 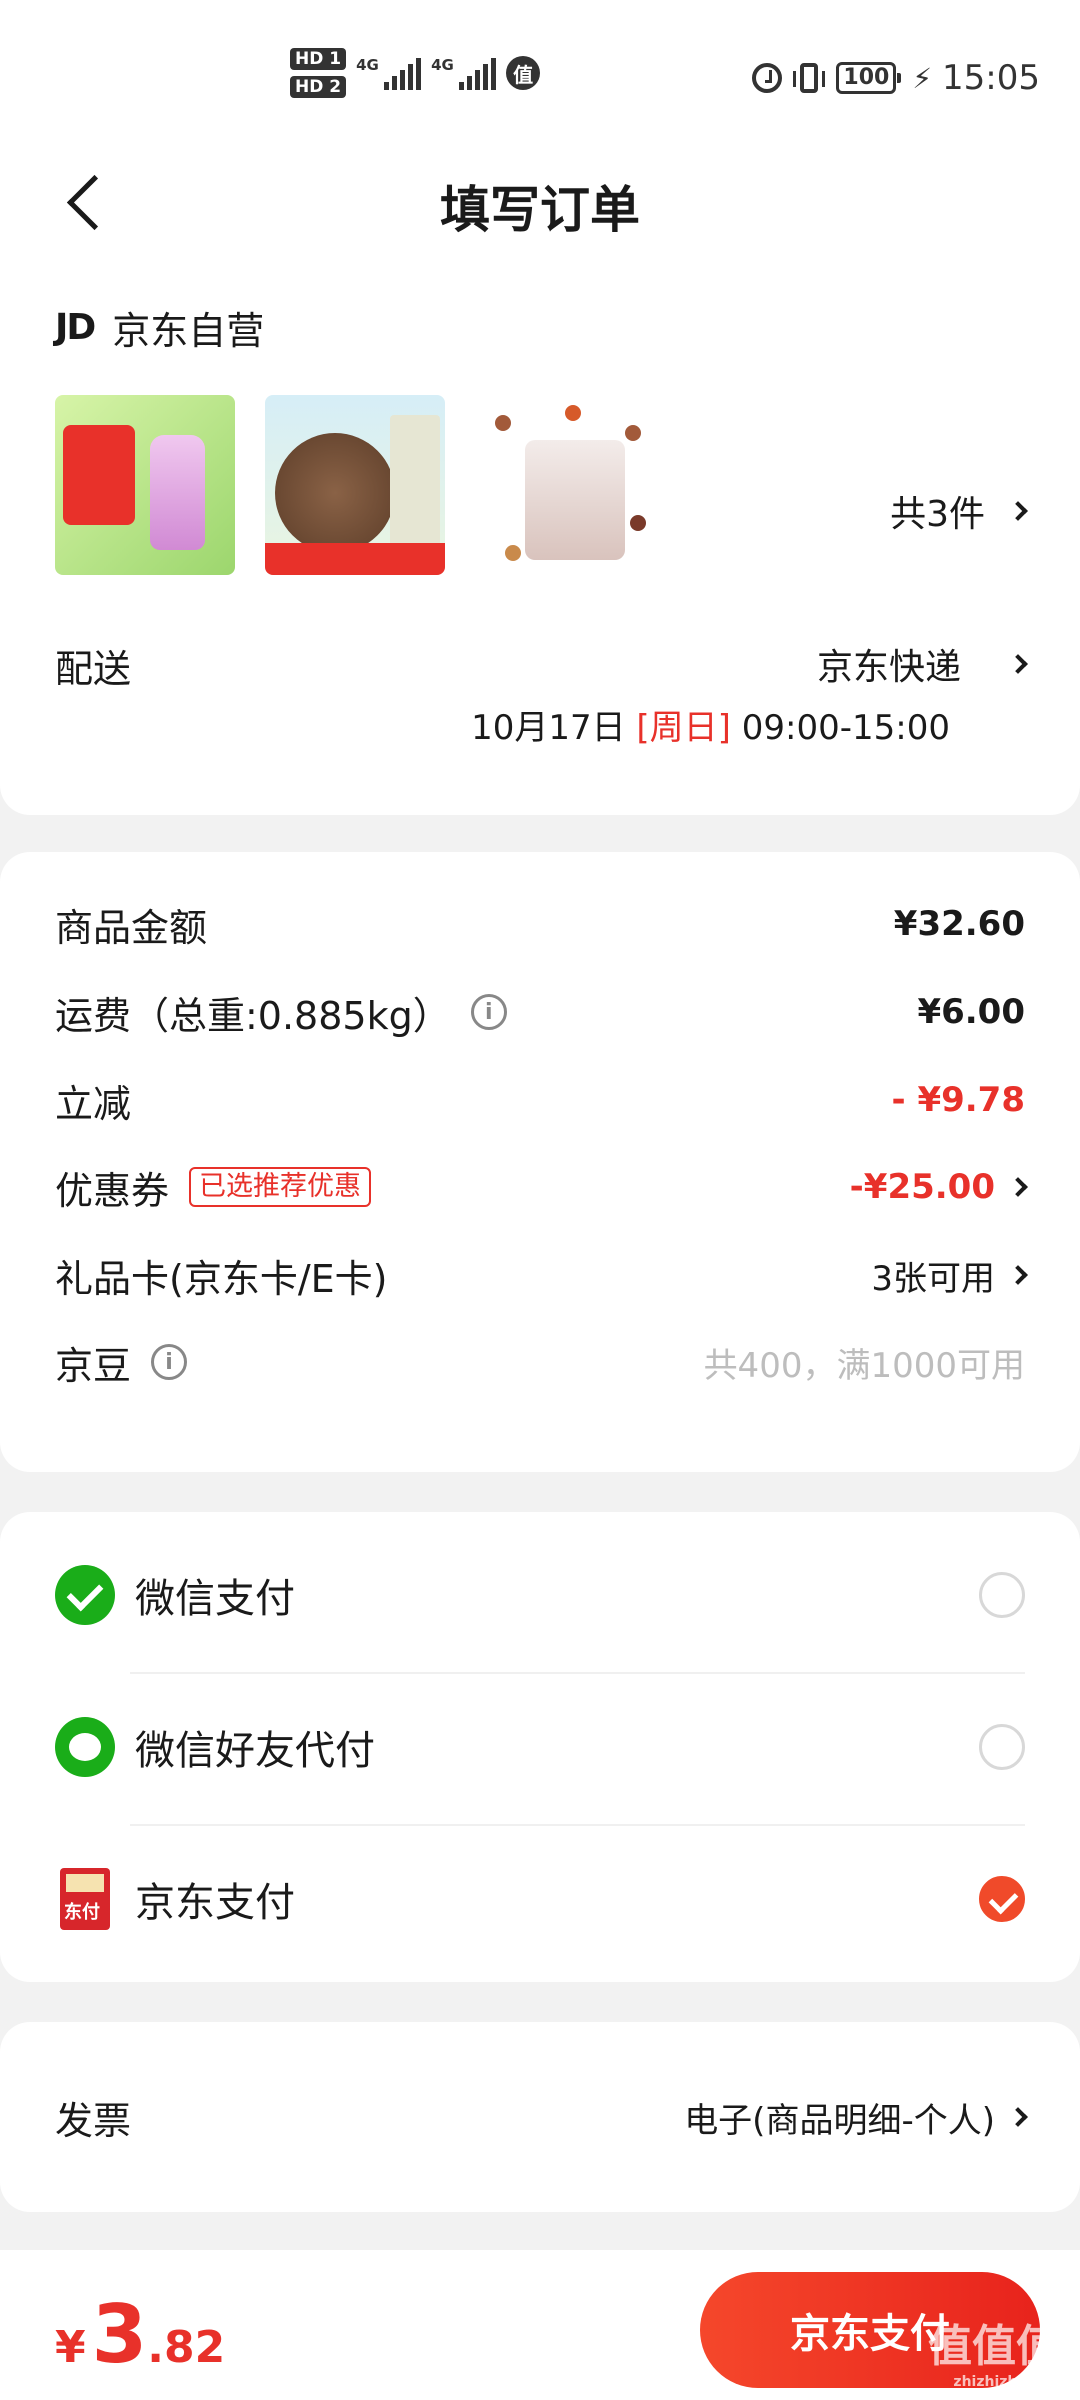 What do you see at coordinates (255, 1751) in the screenshot?
I see `payment-option-label: 微信好友代付` at bounding box center [255, 1751].